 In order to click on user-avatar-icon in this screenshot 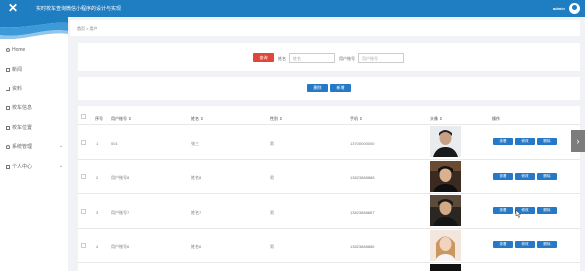, I will do `click(574, 8)`.